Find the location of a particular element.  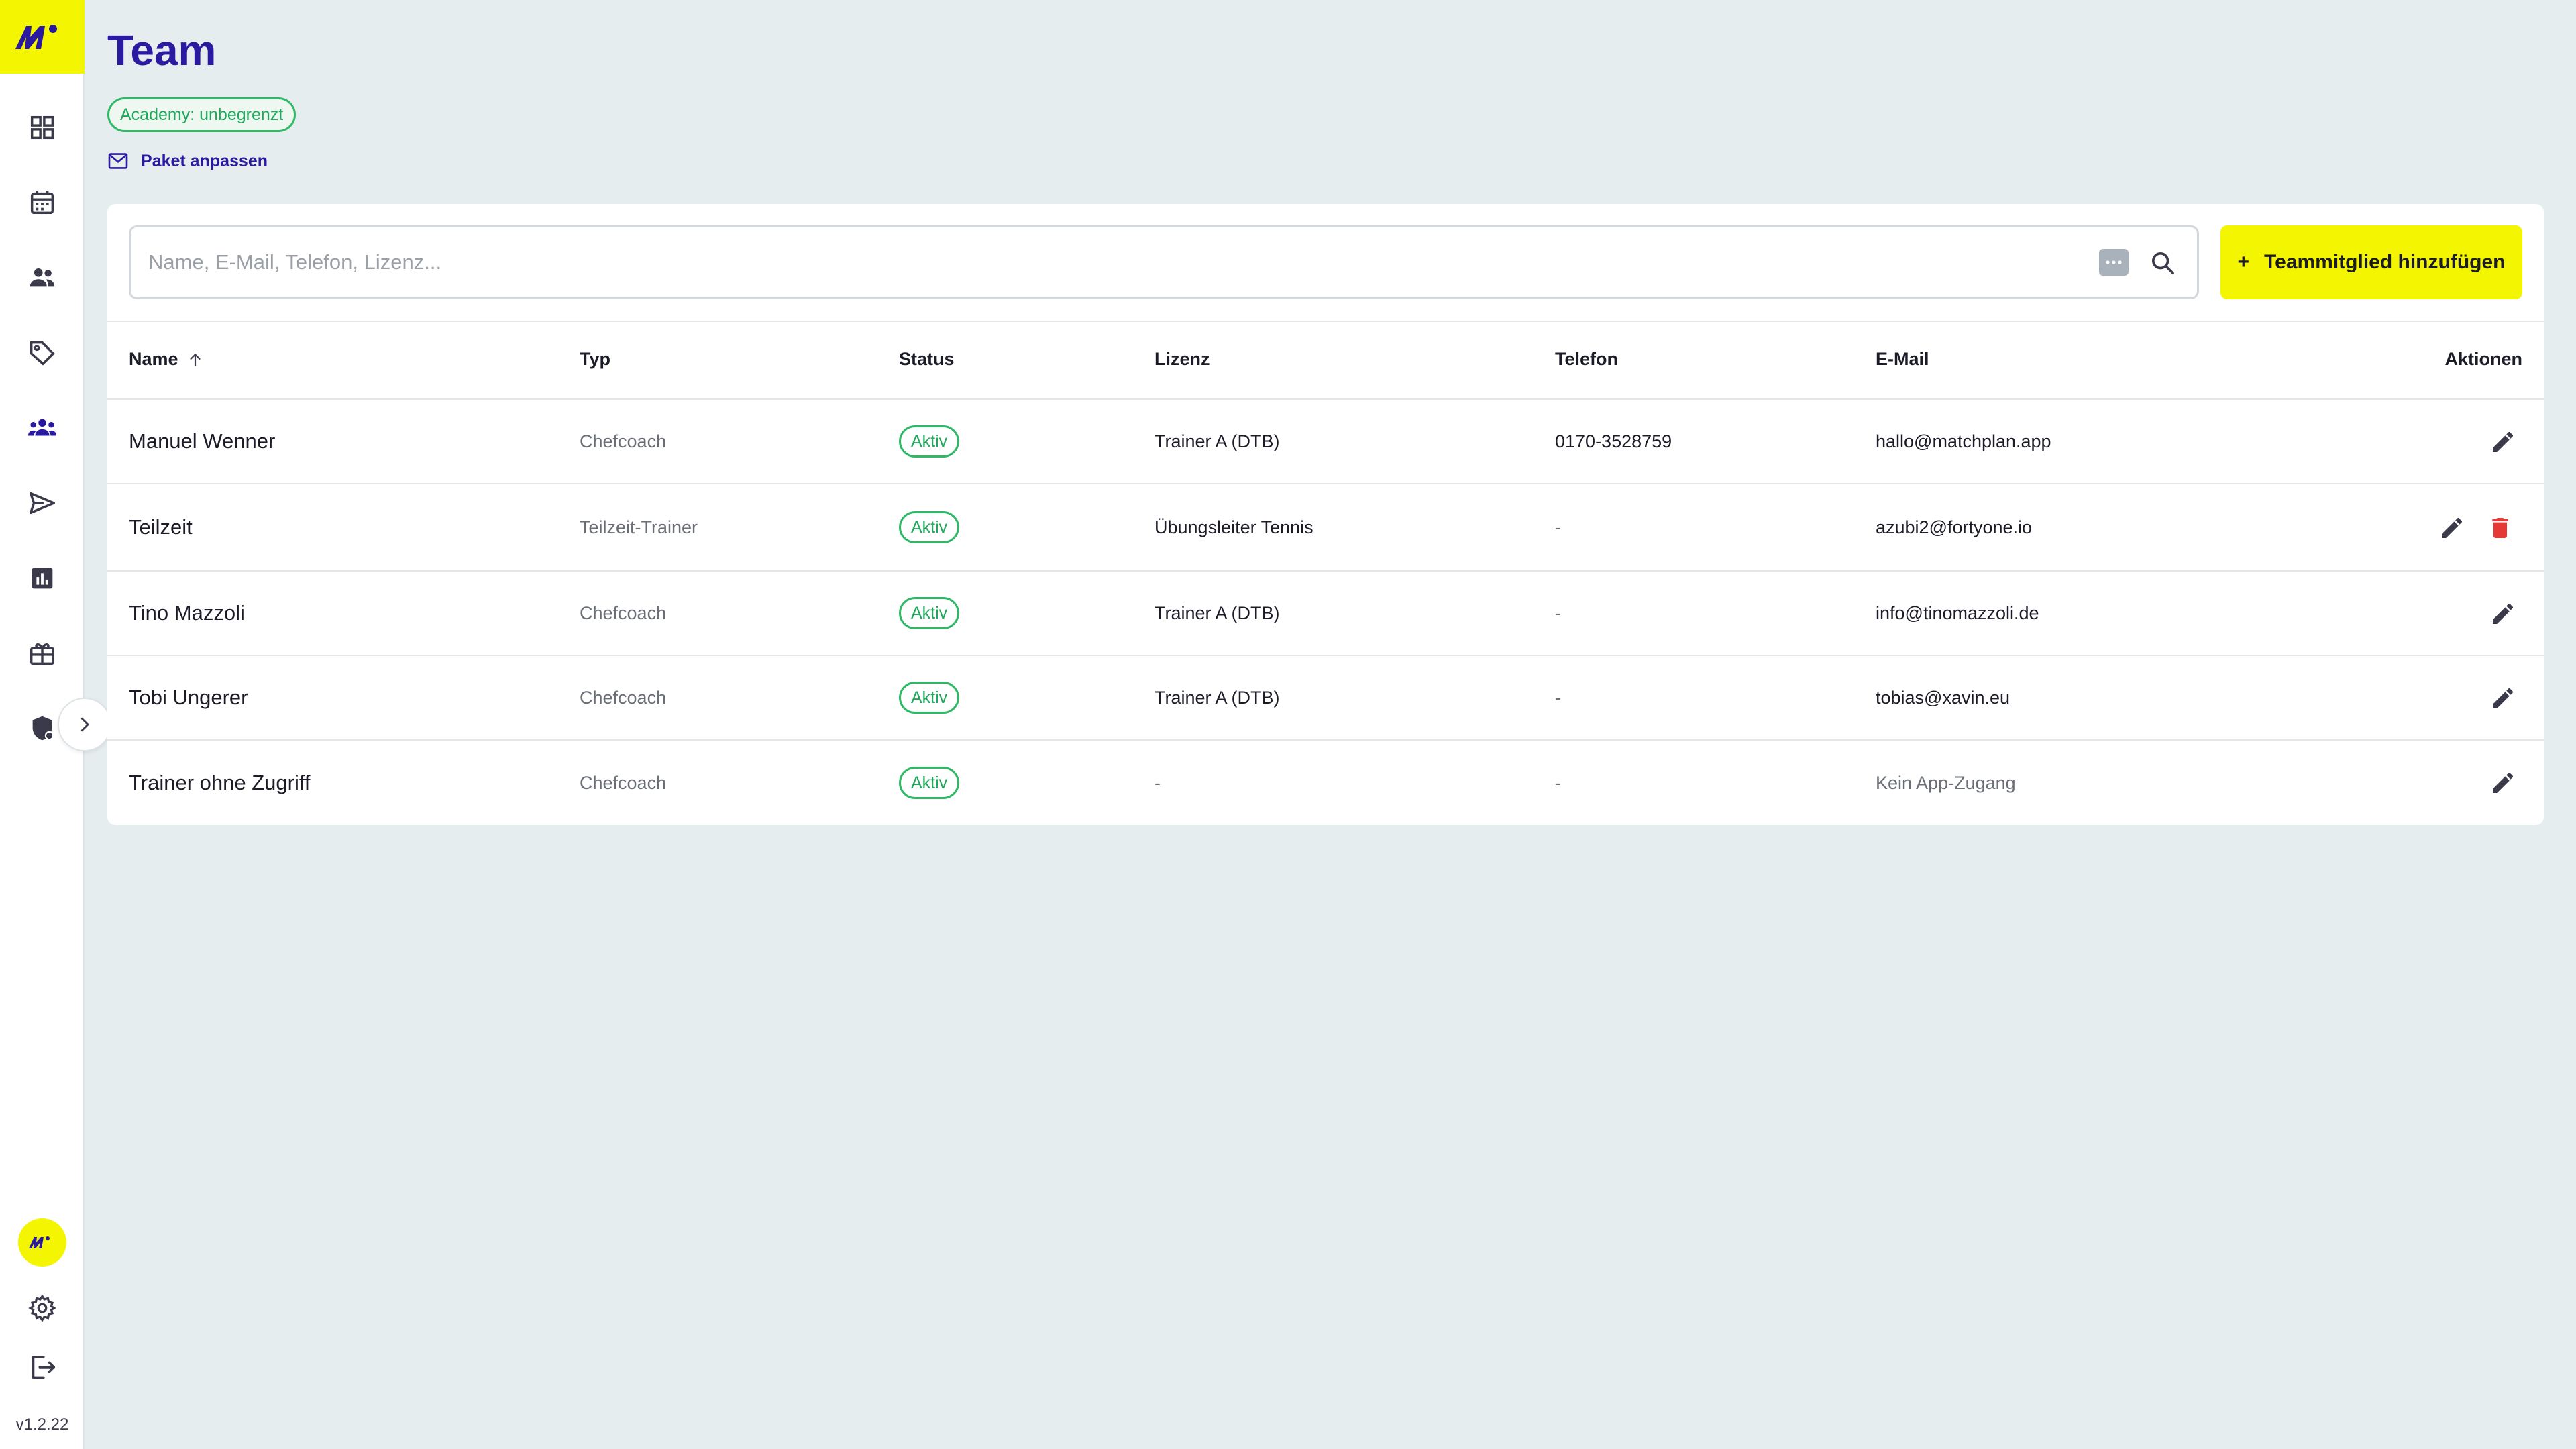

app-version: v1.2.22 is located at coordinates (42, 1424).